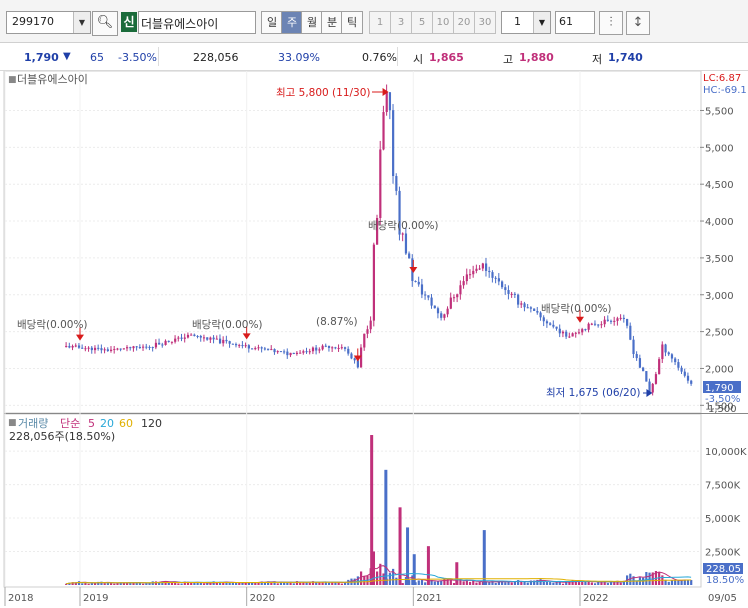 The height and width of the screenshot is (608, 748). I want to click on minute-30-button: 30, so click(485, 22).